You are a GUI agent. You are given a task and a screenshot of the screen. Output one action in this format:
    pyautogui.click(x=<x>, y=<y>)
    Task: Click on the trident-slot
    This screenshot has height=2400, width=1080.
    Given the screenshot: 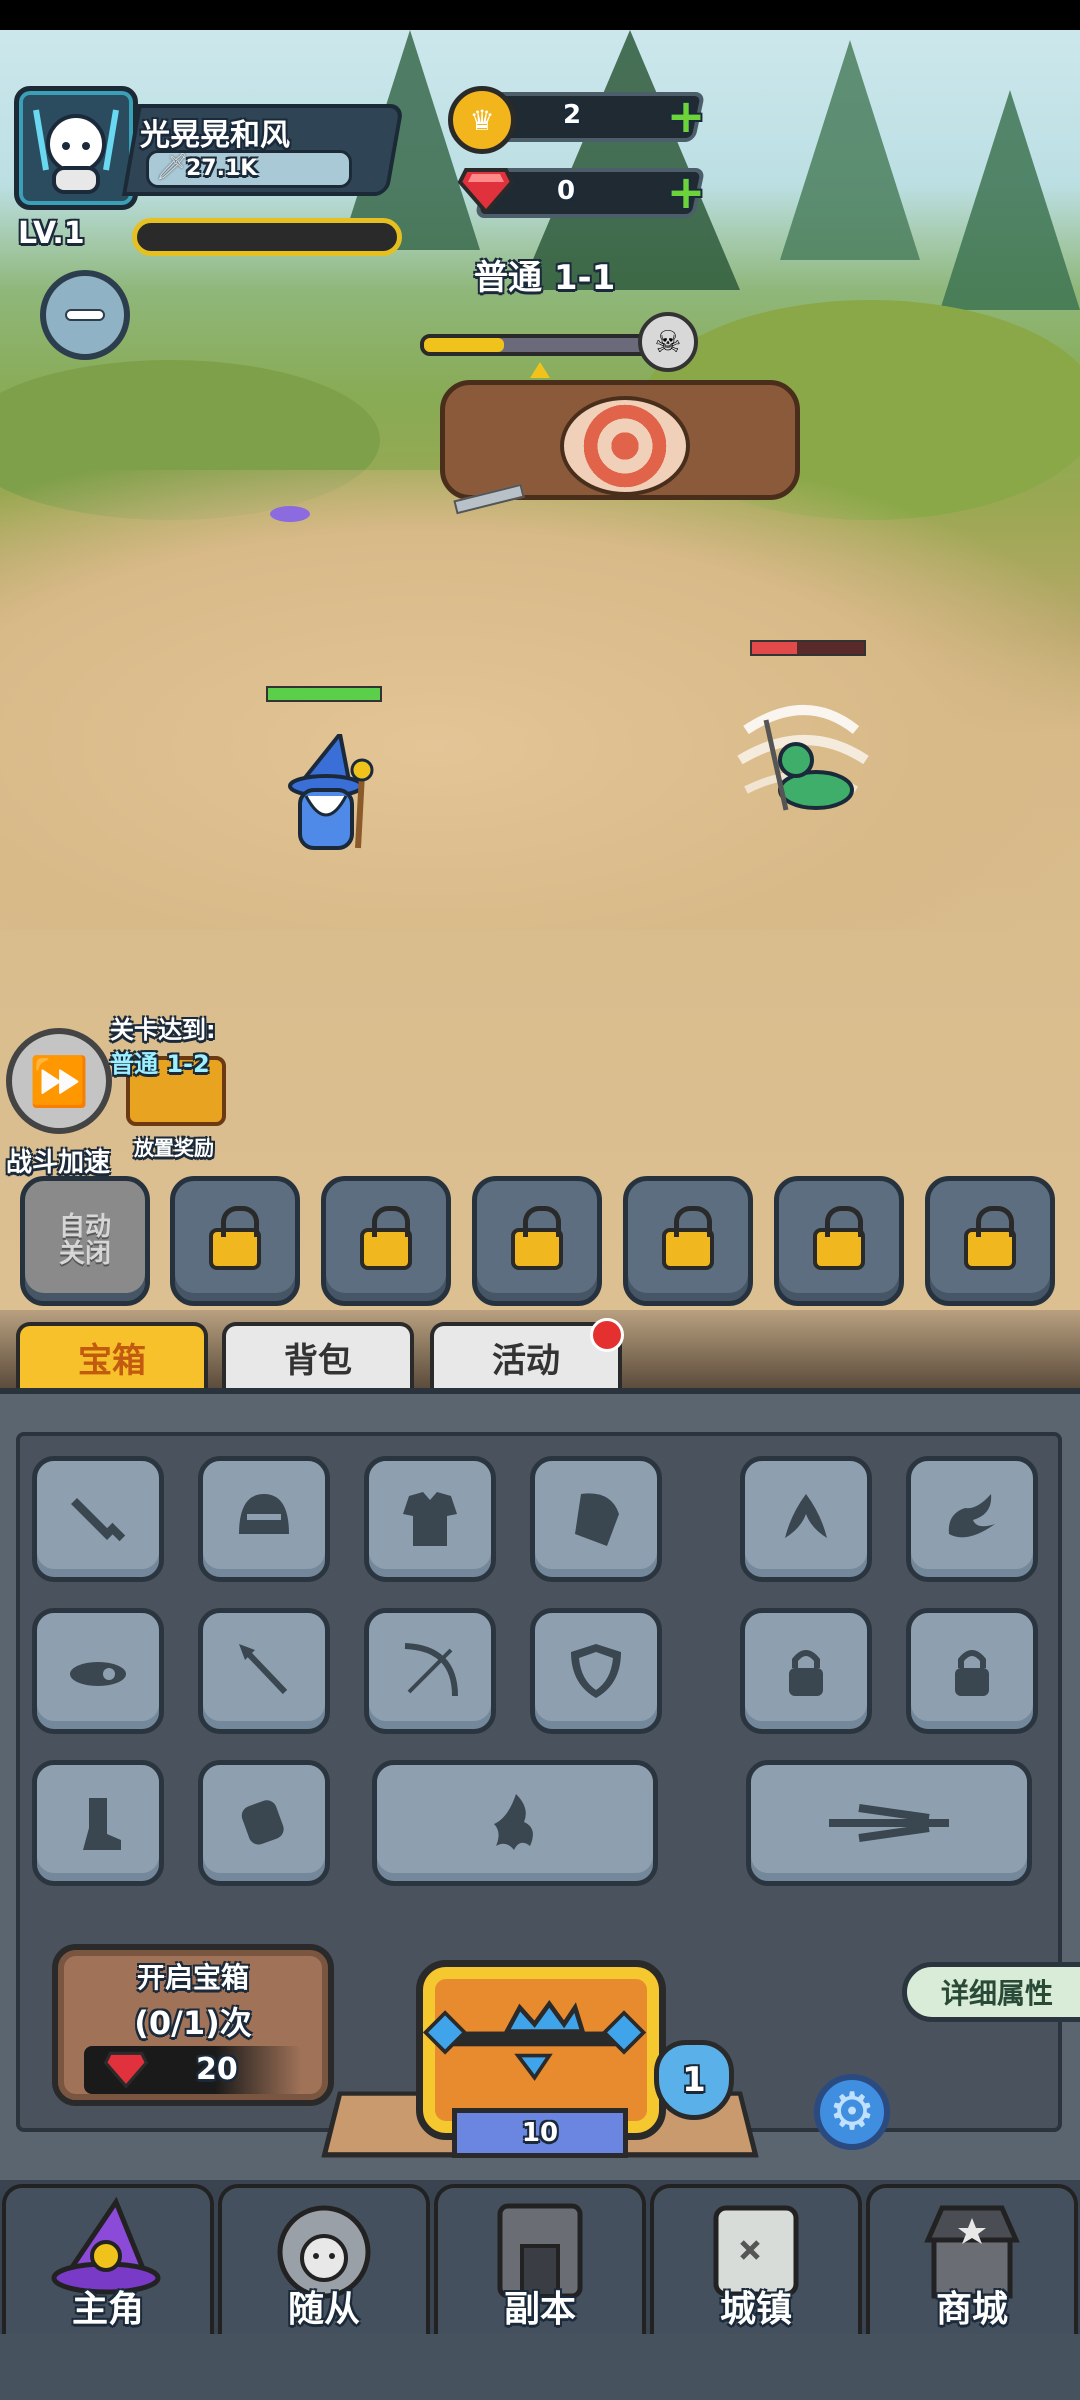 What is the action you would take?
    pyautogui.click(x=889, y=1823)
    